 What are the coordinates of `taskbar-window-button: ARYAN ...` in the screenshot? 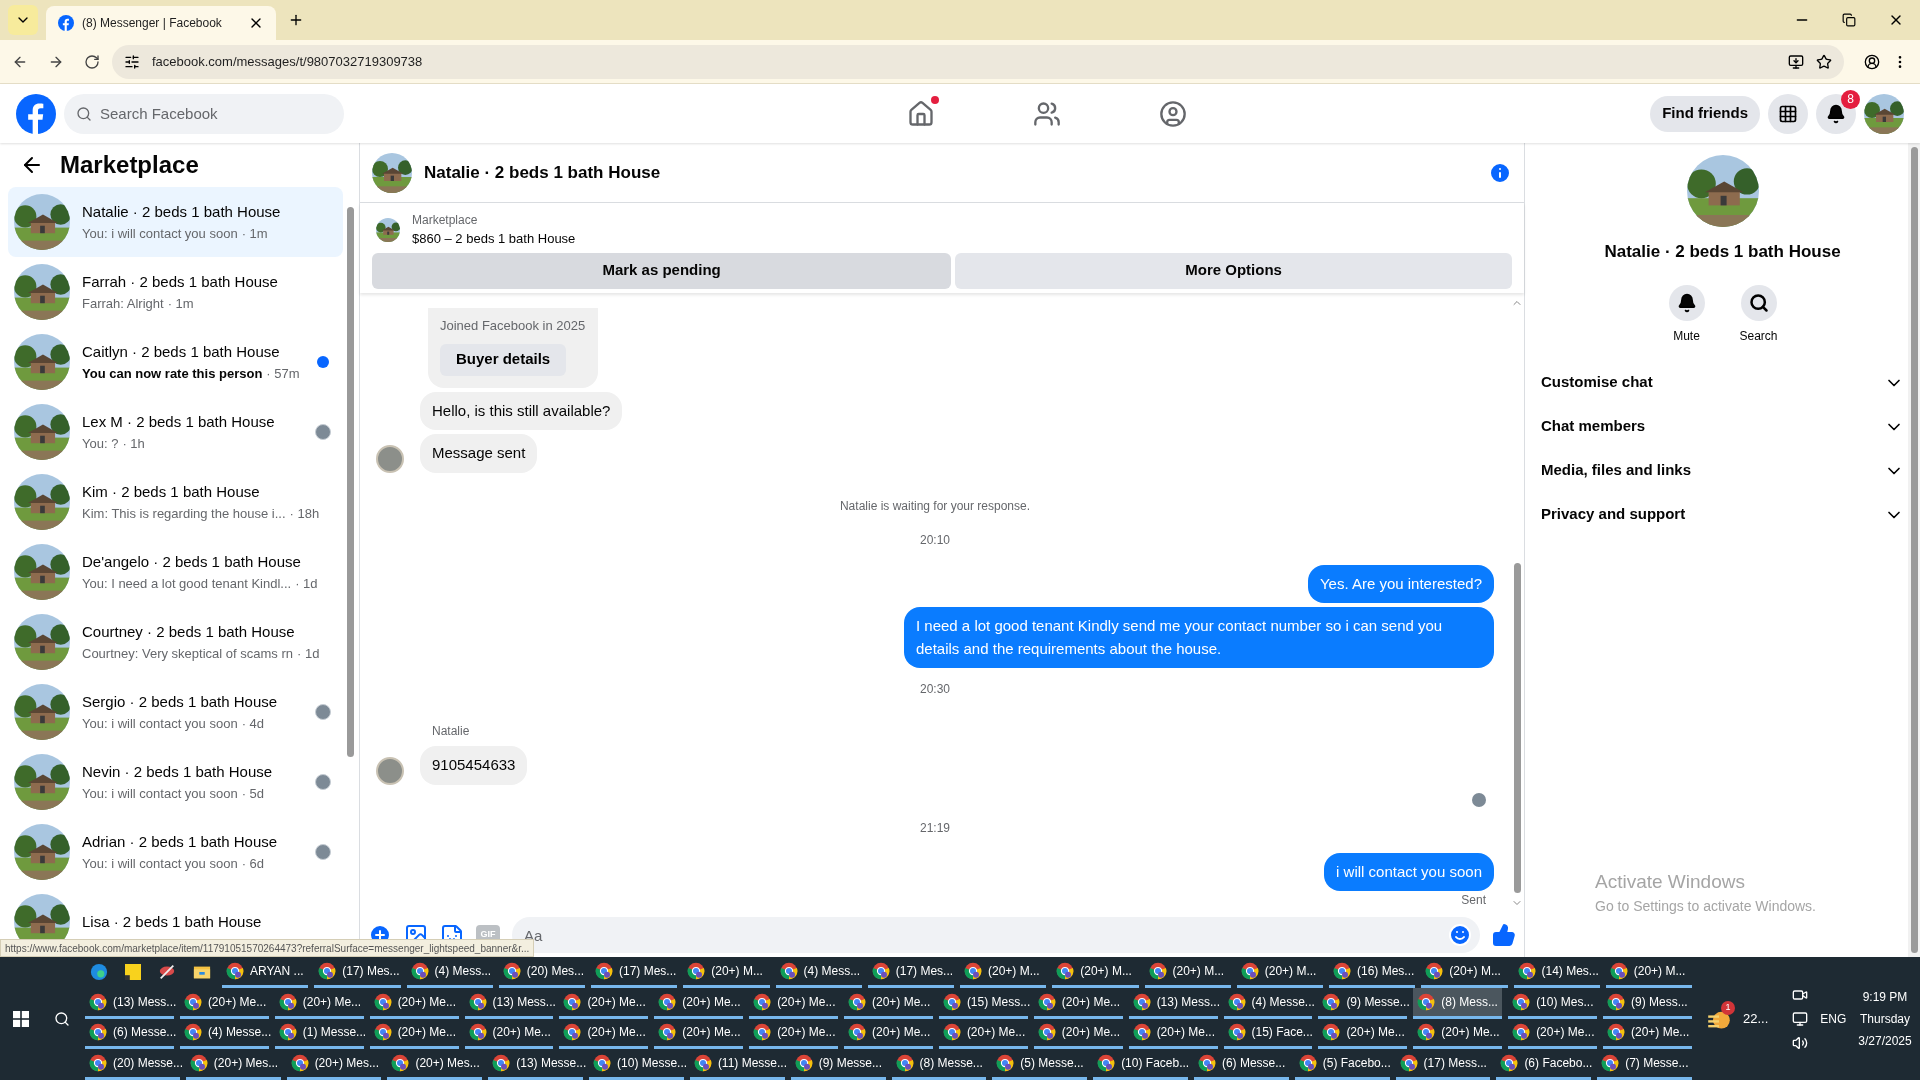 It's located at (265, 972).